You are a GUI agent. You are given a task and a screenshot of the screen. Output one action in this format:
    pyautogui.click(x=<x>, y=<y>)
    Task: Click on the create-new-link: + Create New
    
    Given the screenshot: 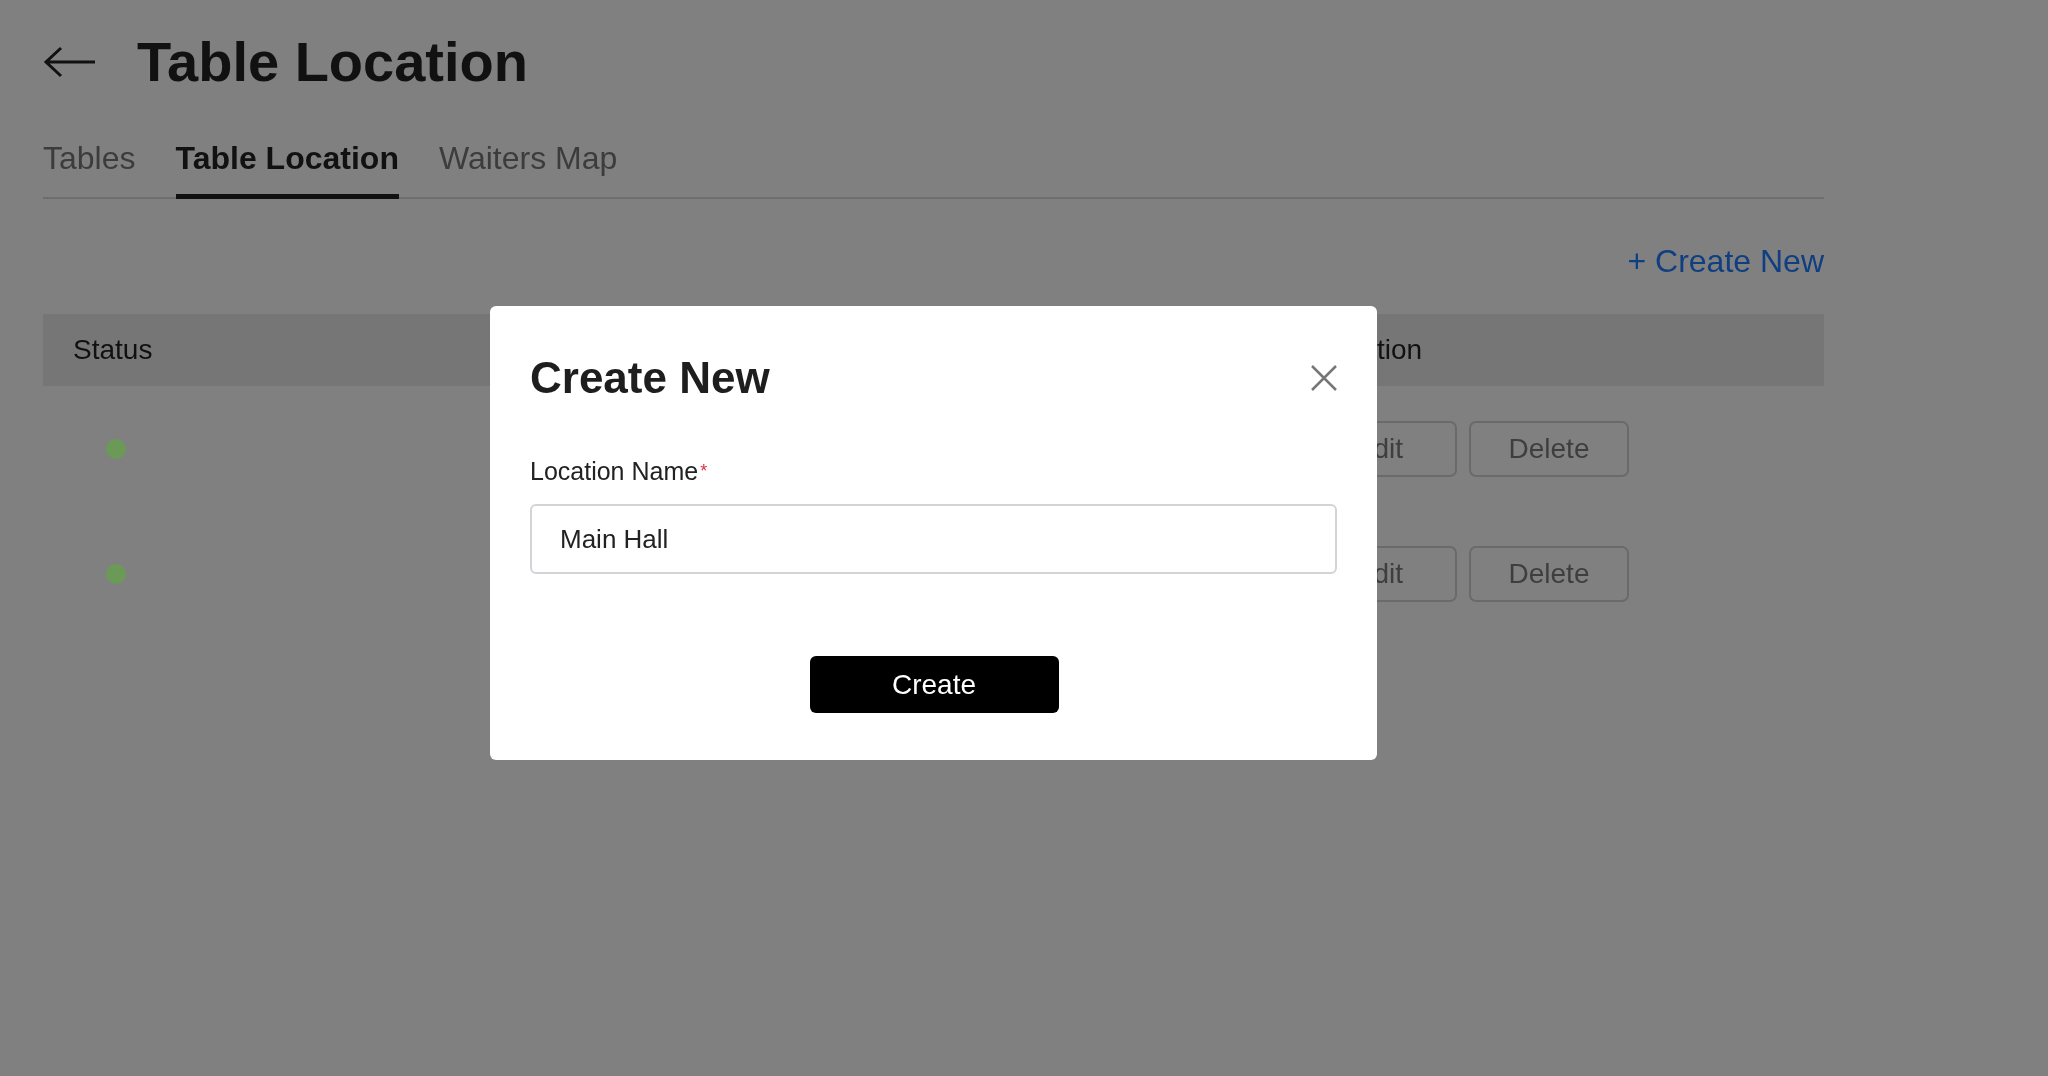 What is the action you would take?
    pyautogui.click(x=1725, y=261)
    